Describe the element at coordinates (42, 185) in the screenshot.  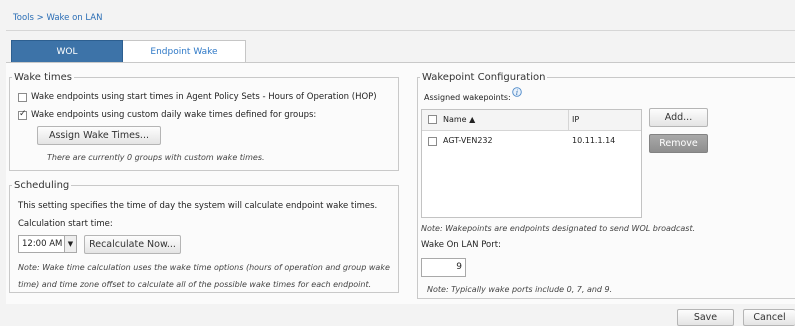
I see `scheduling-legend: Scheduling` at that location.